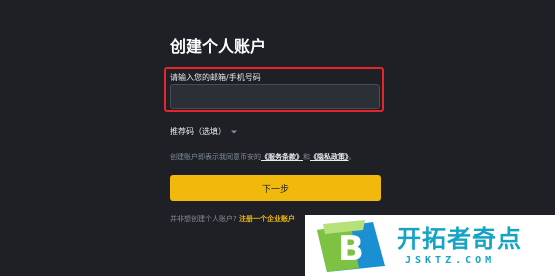 This screenshot has height=276, width=555. I want to click on logo-letter: B, so click(351, 249).